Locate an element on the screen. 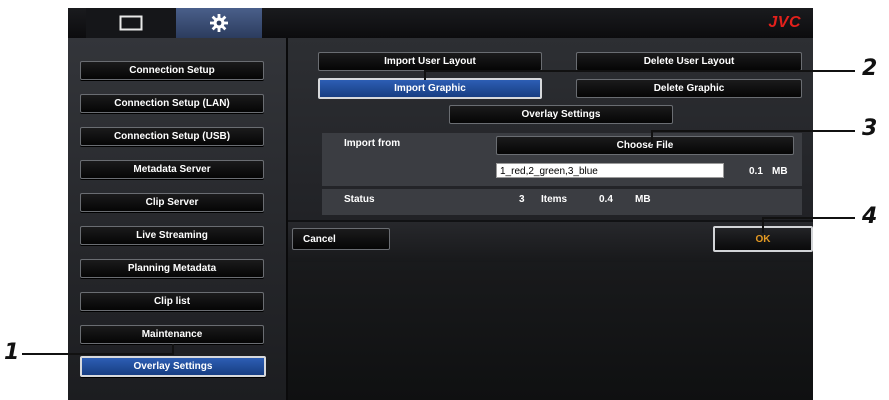  status-label: Status is located at coordinates (359, 199).